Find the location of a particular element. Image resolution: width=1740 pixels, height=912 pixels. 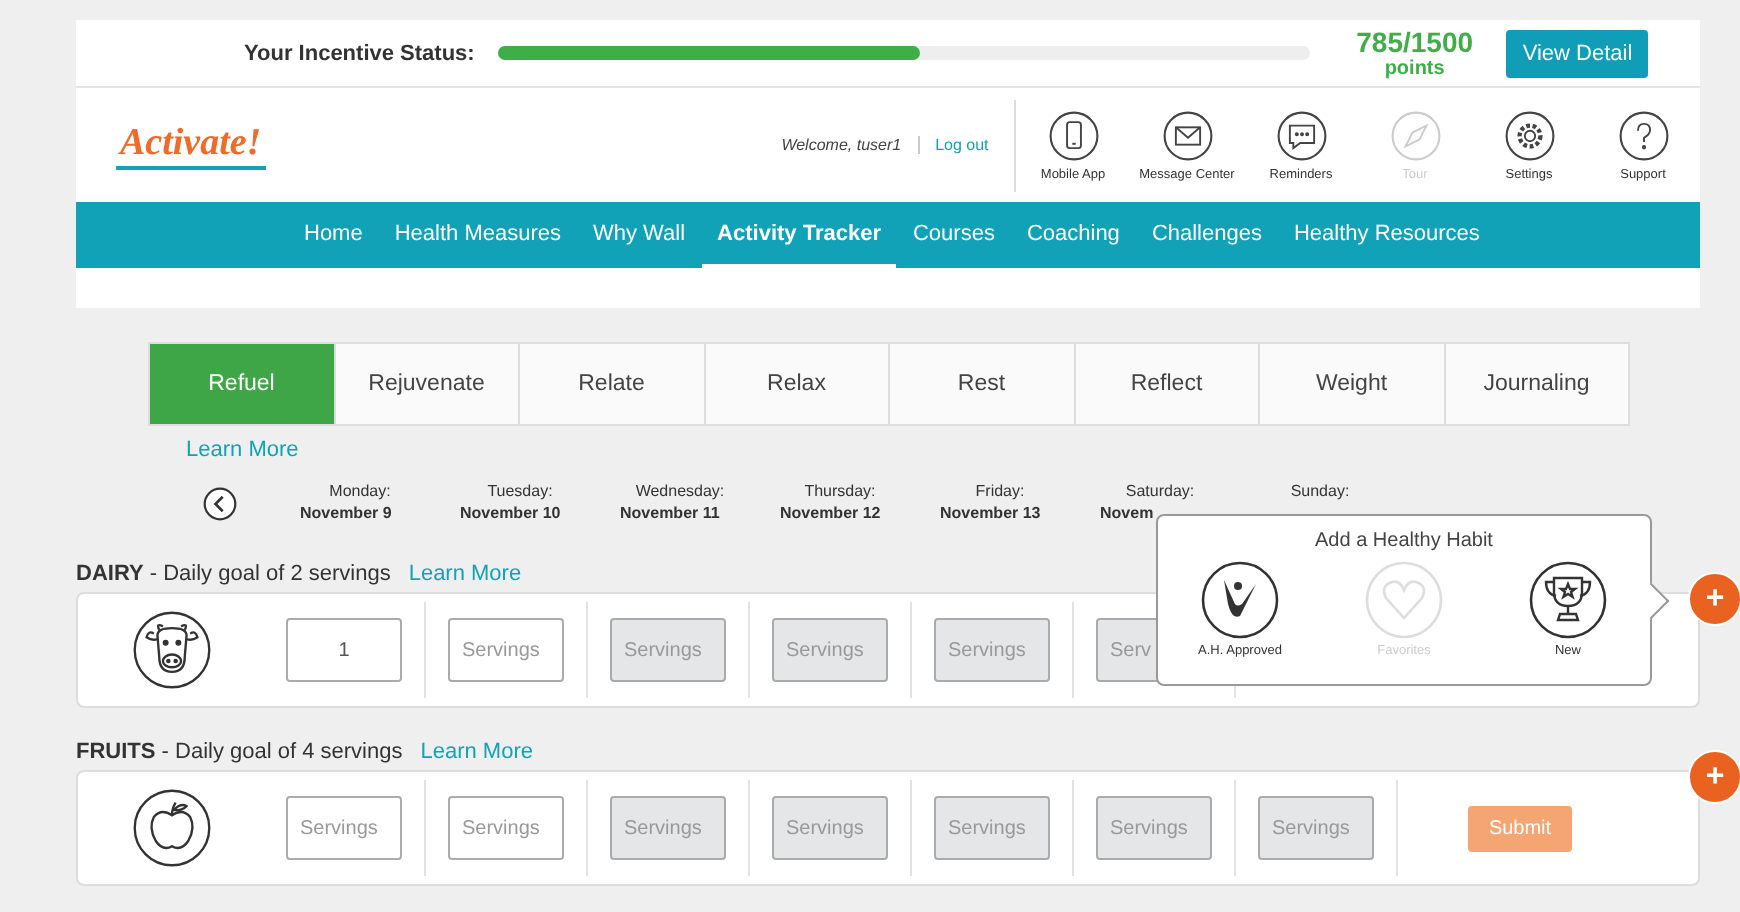

category-tab: Reflect is located at coordinates (1165, 384).